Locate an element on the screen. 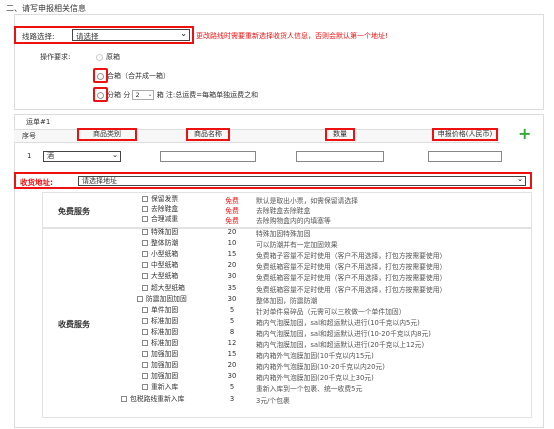 The height and width of the screenshot is (429, 554). option-original-box: 原箱 is located at coordinates (108, 57).